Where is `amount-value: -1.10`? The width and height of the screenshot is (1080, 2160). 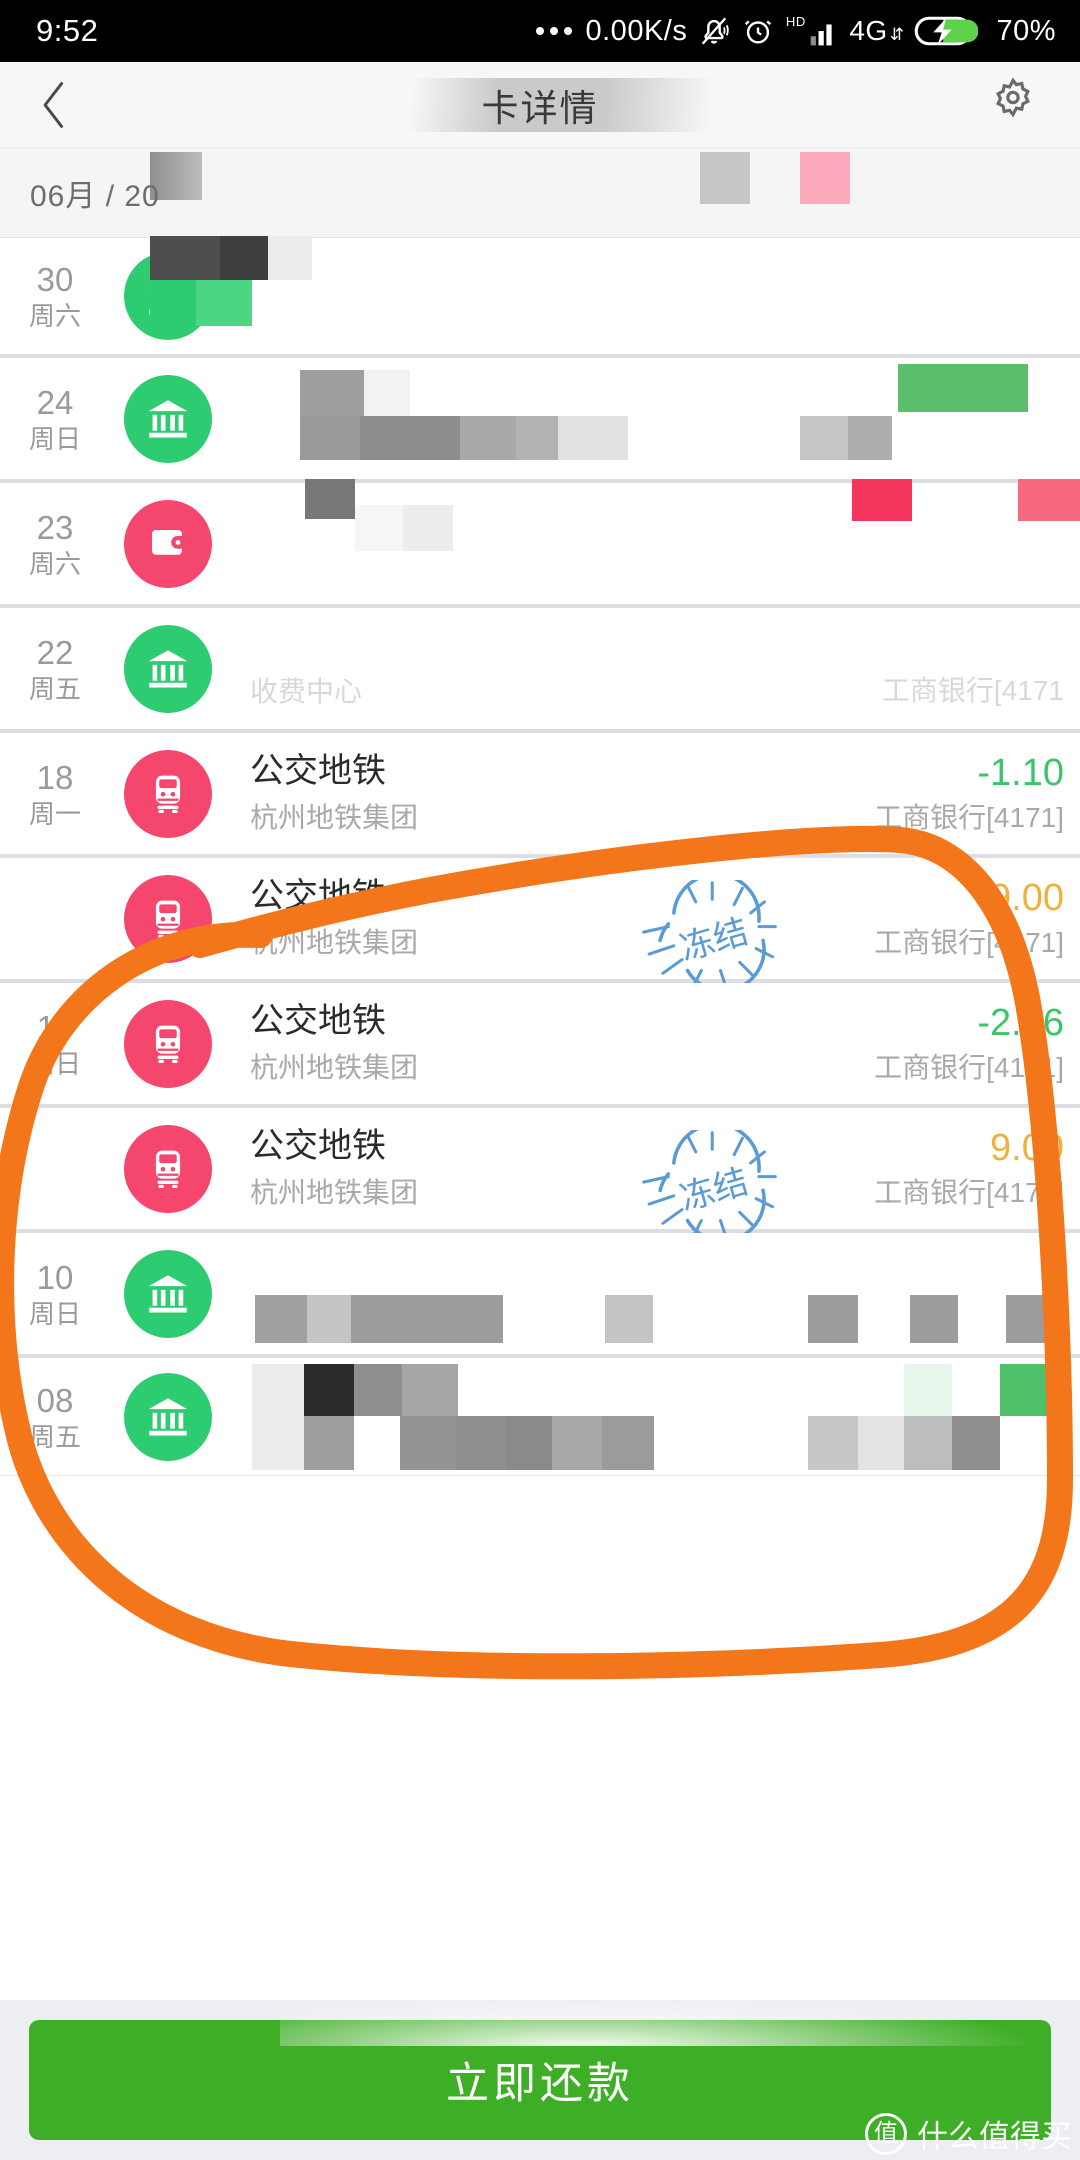
amount-value: -1.10 is located at coordinates (1020, 772).